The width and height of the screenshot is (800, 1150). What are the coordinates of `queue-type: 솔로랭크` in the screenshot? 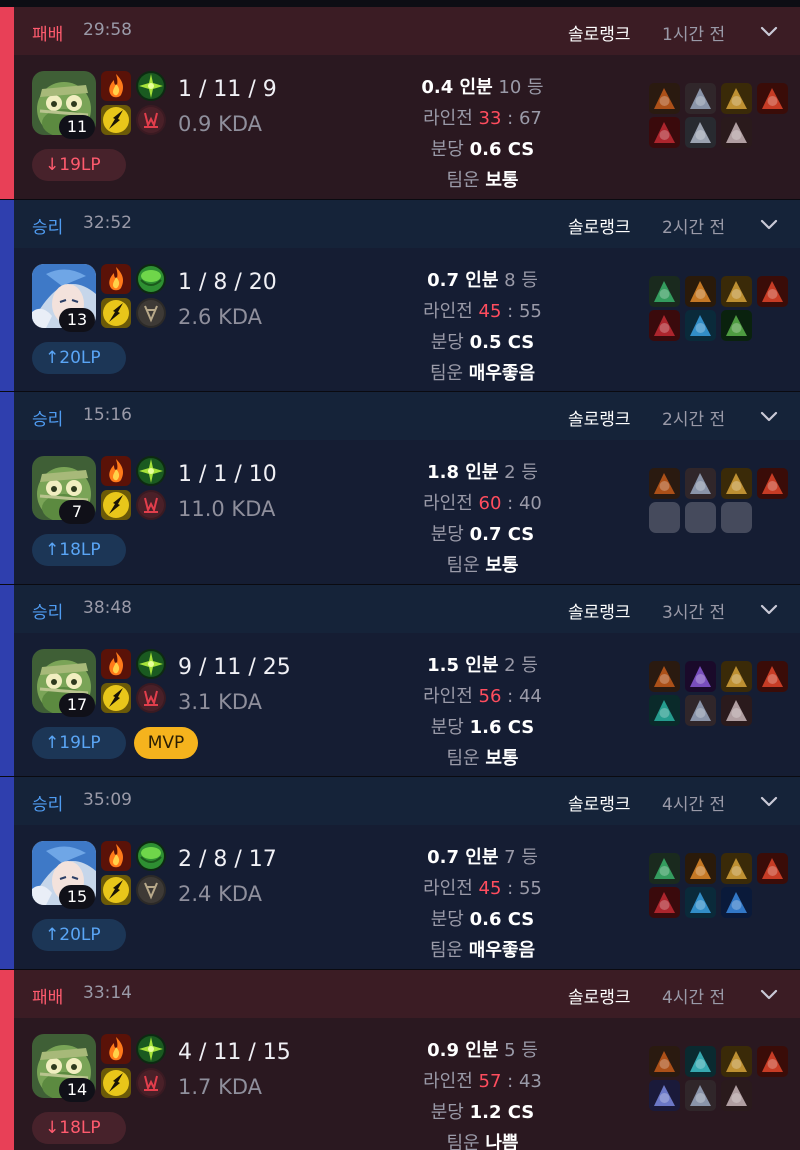 It's located at (599, 227).